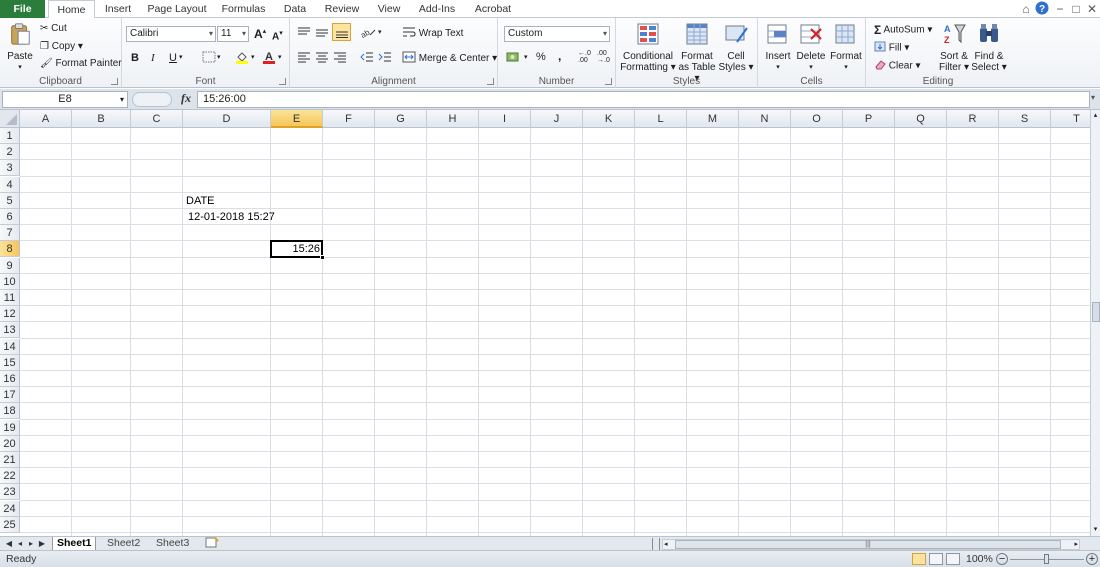 This screenshot has height=567, width=1100. What do you see at coordinates (135, 58) in the screenshot?
I see `bold-button: B` at bounding box center [135, 58].